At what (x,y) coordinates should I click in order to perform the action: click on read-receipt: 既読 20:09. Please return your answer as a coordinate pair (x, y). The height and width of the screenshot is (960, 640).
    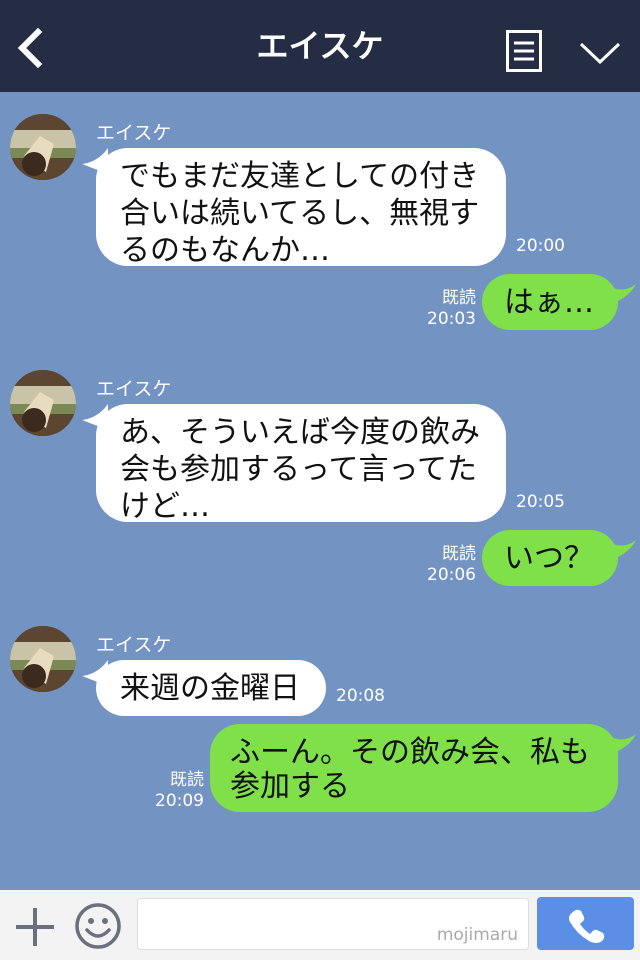
    Looking at the image, I should click on (173, 791).